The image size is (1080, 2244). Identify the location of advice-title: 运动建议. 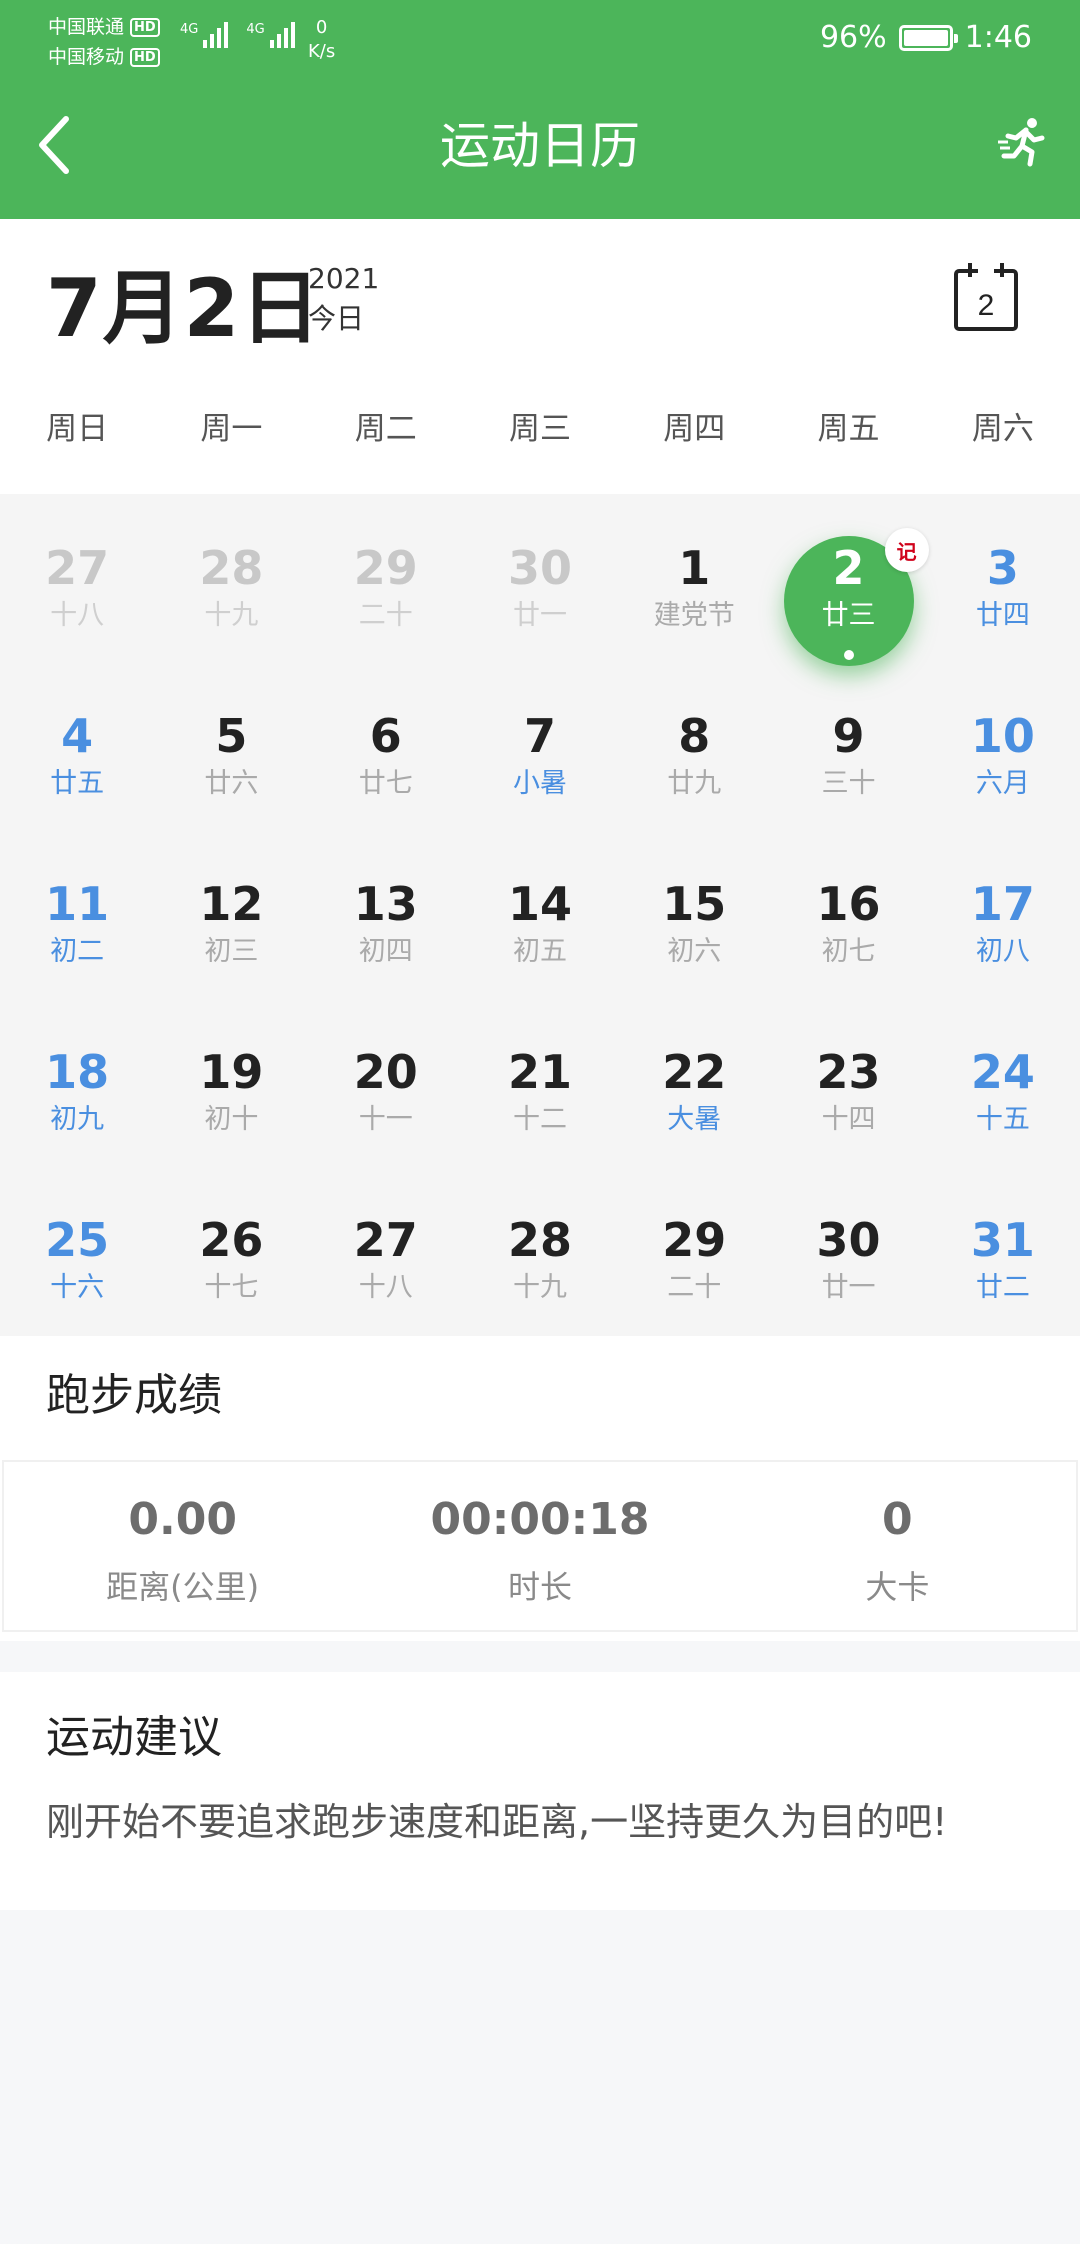
(134, 1737).